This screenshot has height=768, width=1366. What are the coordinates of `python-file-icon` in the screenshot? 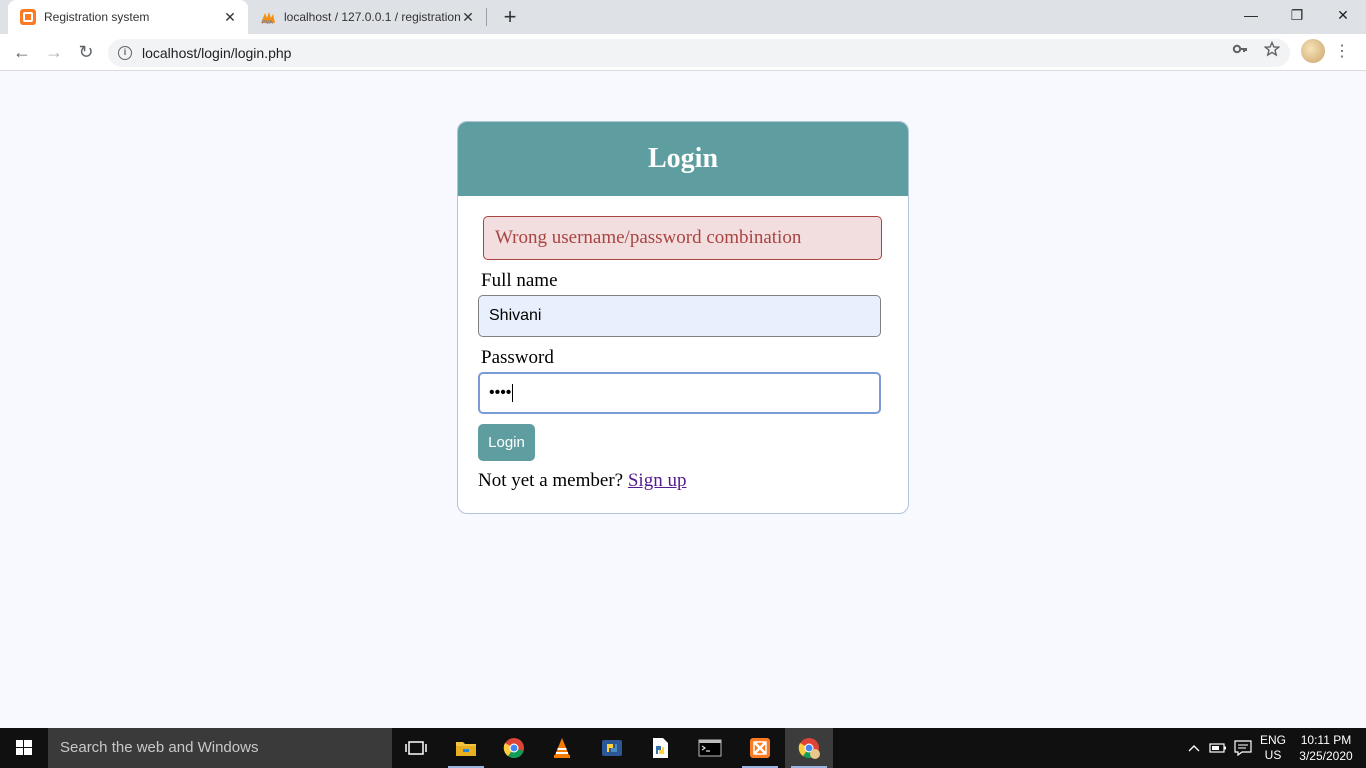 It's located at (660, 748).